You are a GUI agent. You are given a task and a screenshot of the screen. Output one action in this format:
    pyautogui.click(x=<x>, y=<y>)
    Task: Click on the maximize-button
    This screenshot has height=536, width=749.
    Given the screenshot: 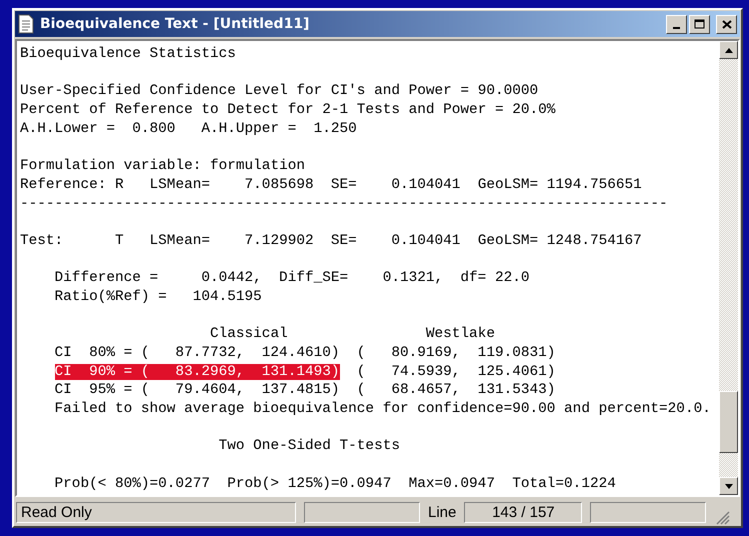 What is the action you would take?
    pyautogui.click(x=699, y=24)
    